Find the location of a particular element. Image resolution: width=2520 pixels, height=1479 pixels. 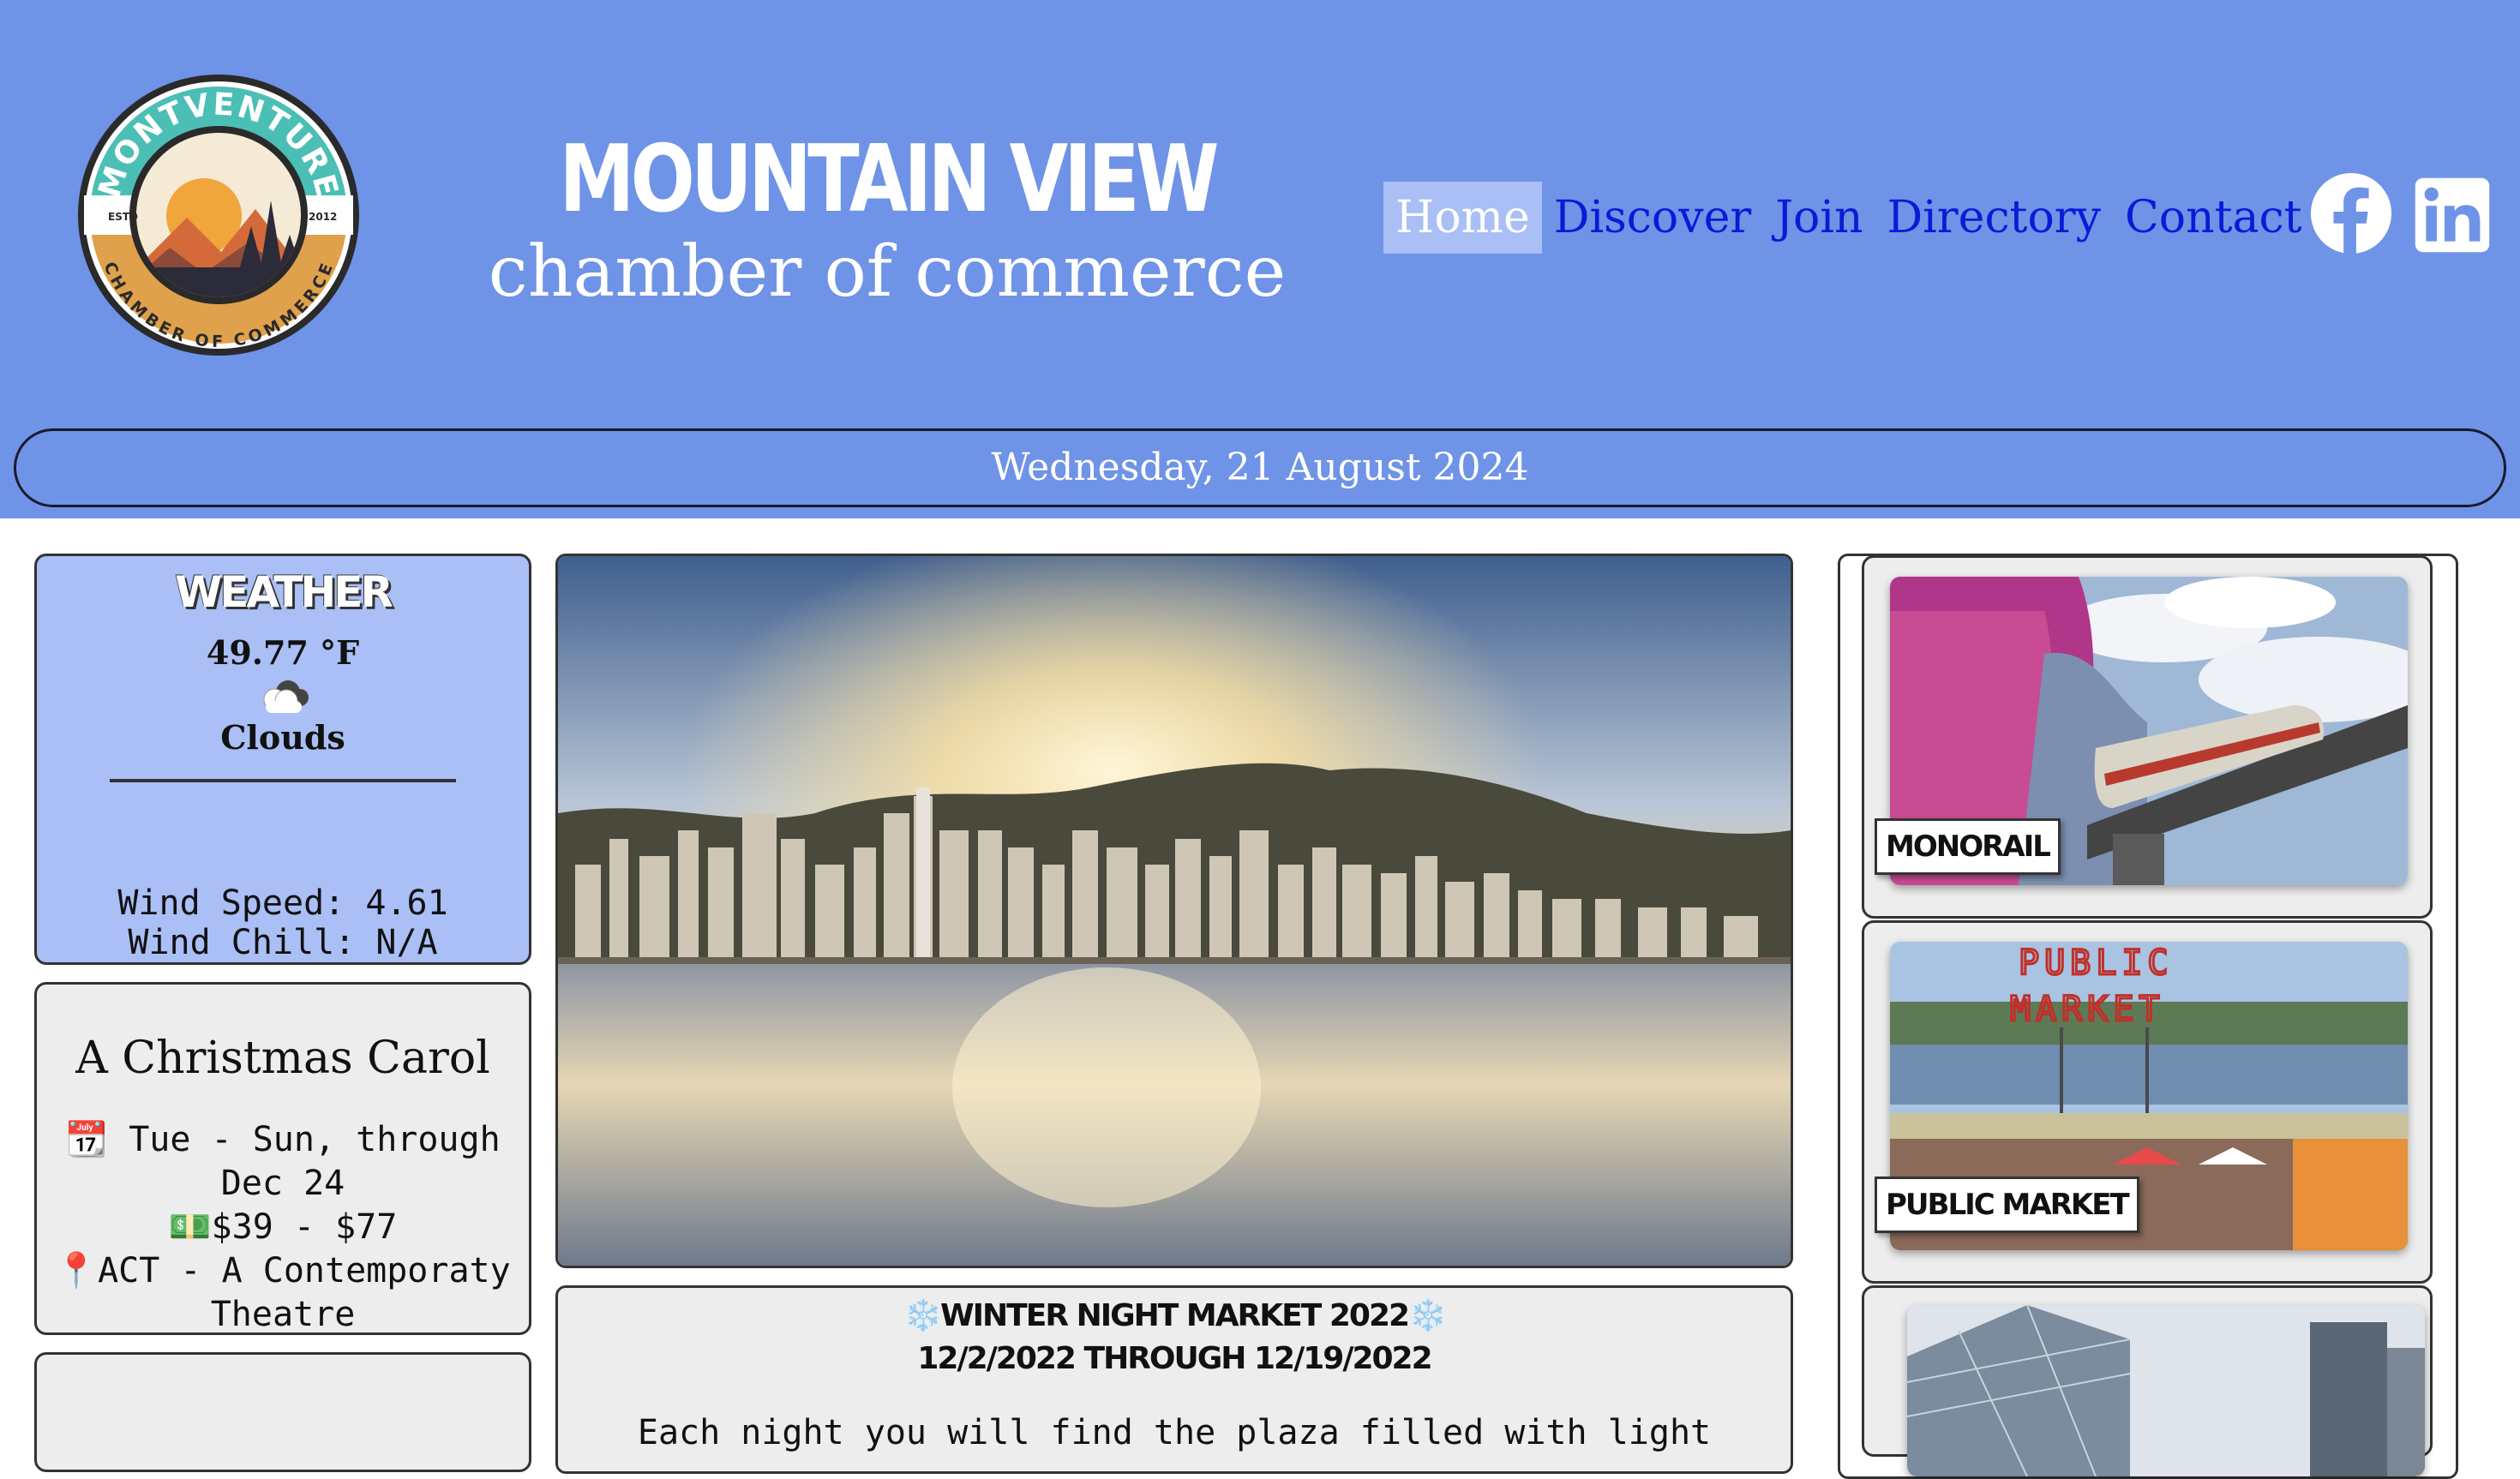

svg-text: MARKET is located at coordinates (2087, 1009).